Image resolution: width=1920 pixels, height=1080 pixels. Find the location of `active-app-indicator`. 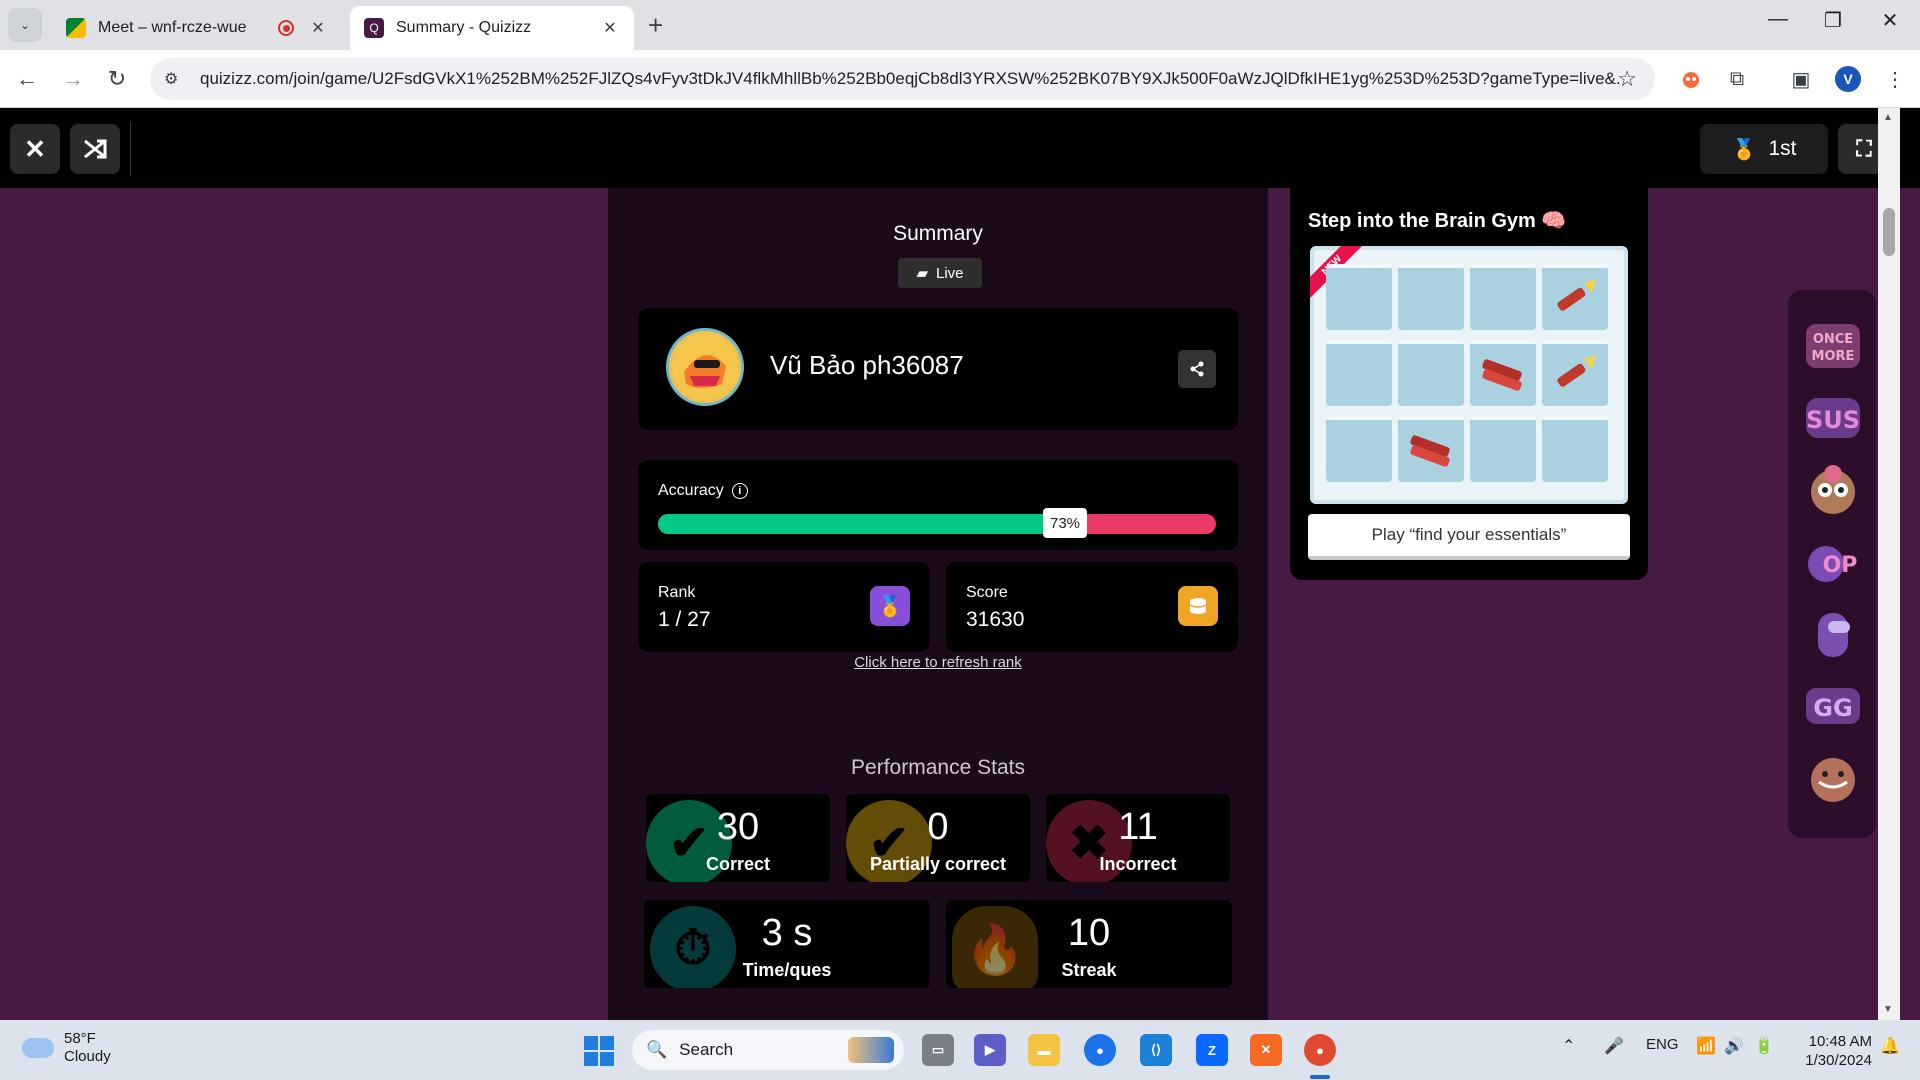

active-app-indicator is located at coordinates (1320, 1077).